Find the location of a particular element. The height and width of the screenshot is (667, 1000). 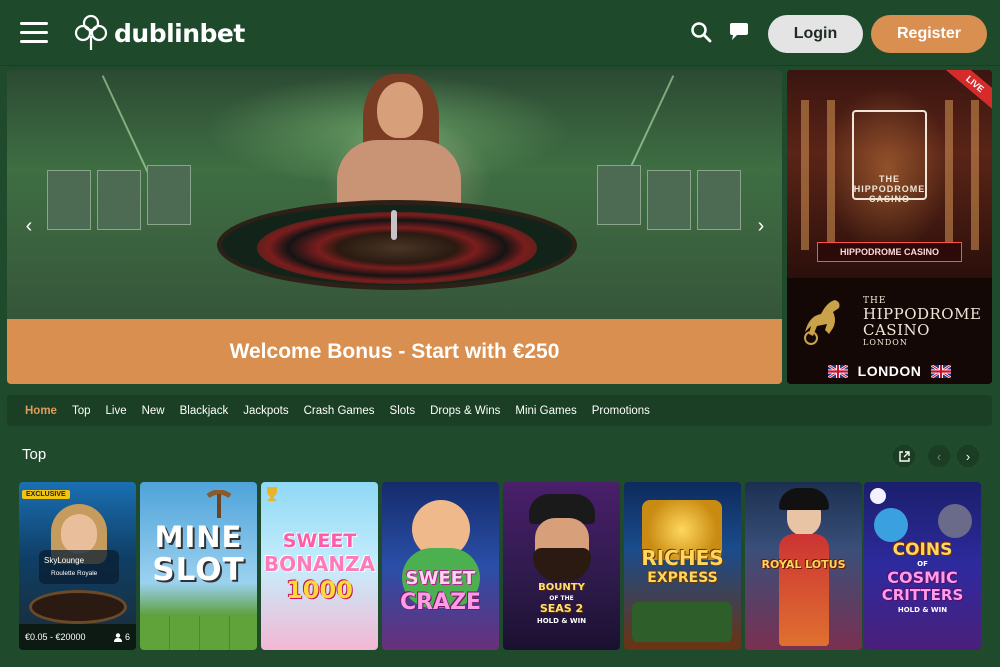

london-label: LONDON is located at coordinates (889, 371).